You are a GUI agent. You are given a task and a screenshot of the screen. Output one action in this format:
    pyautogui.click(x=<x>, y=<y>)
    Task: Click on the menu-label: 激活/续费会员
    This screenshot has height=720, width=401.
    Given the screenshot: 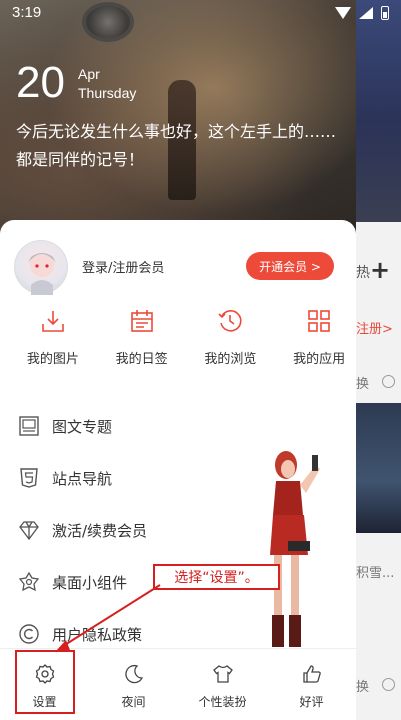 What is the action you would take?
    pyautogui.click(x=100, y=530)
    